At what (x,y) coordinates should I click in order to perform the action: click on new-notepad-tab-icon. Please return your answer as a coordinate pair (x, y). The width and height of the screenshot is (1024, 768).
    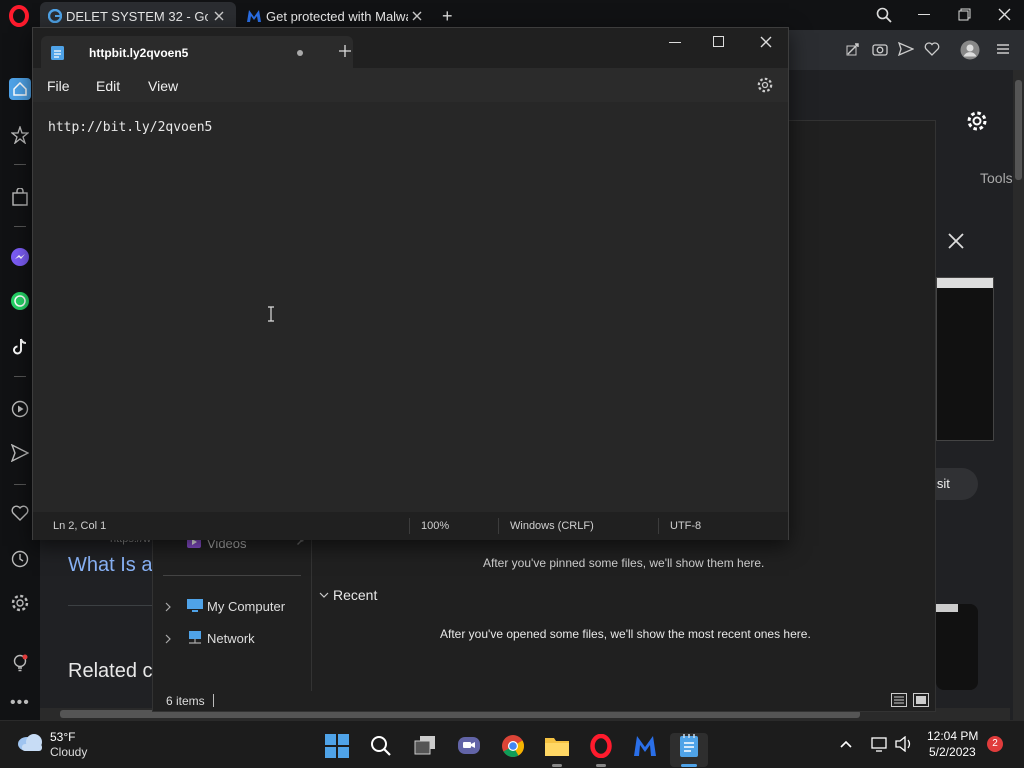
    Looking at the image, I should click on (345, 51).